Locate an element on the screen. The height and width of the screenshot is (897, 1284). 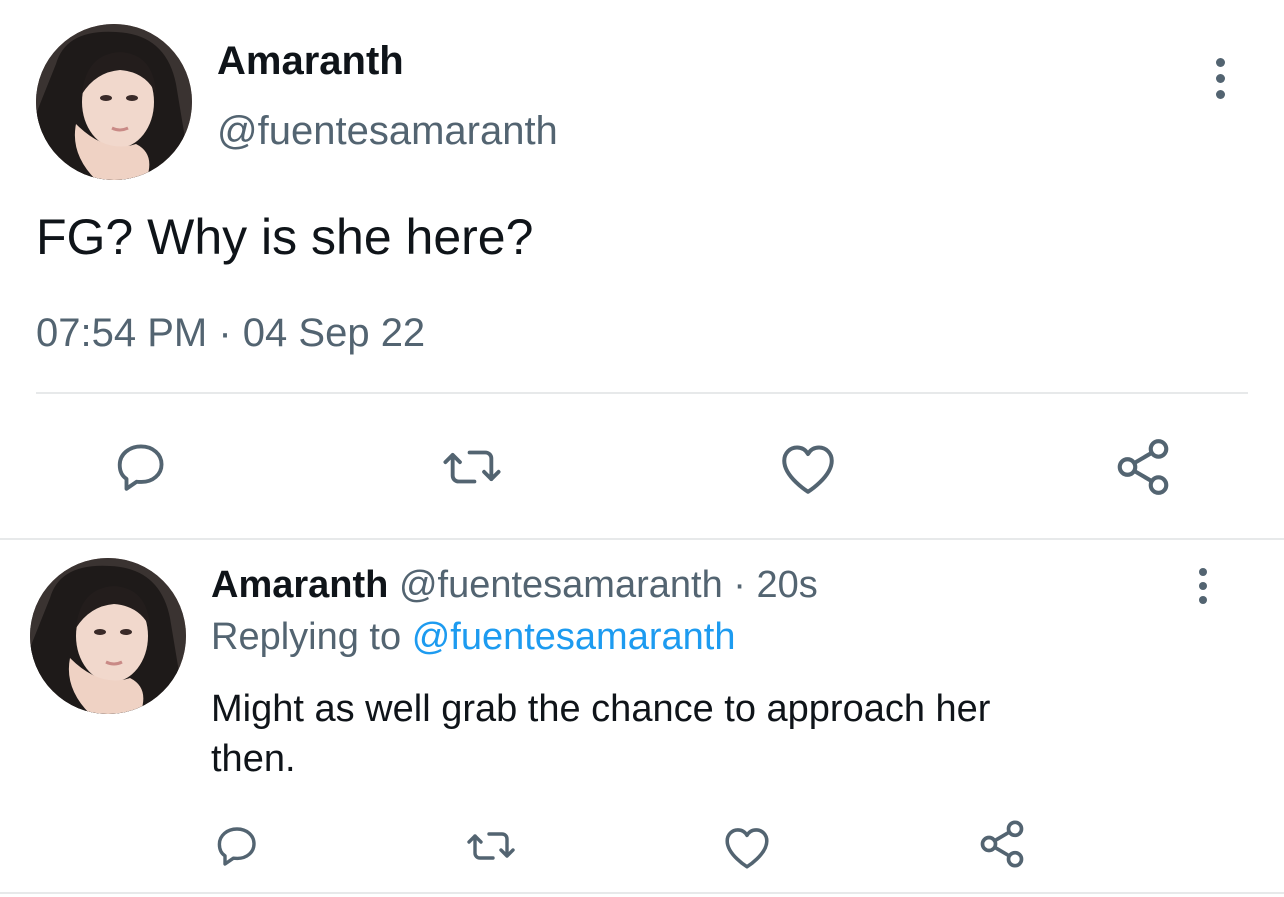
main-tweet-display-name: Amaranth is located at coordinates (310, 61).